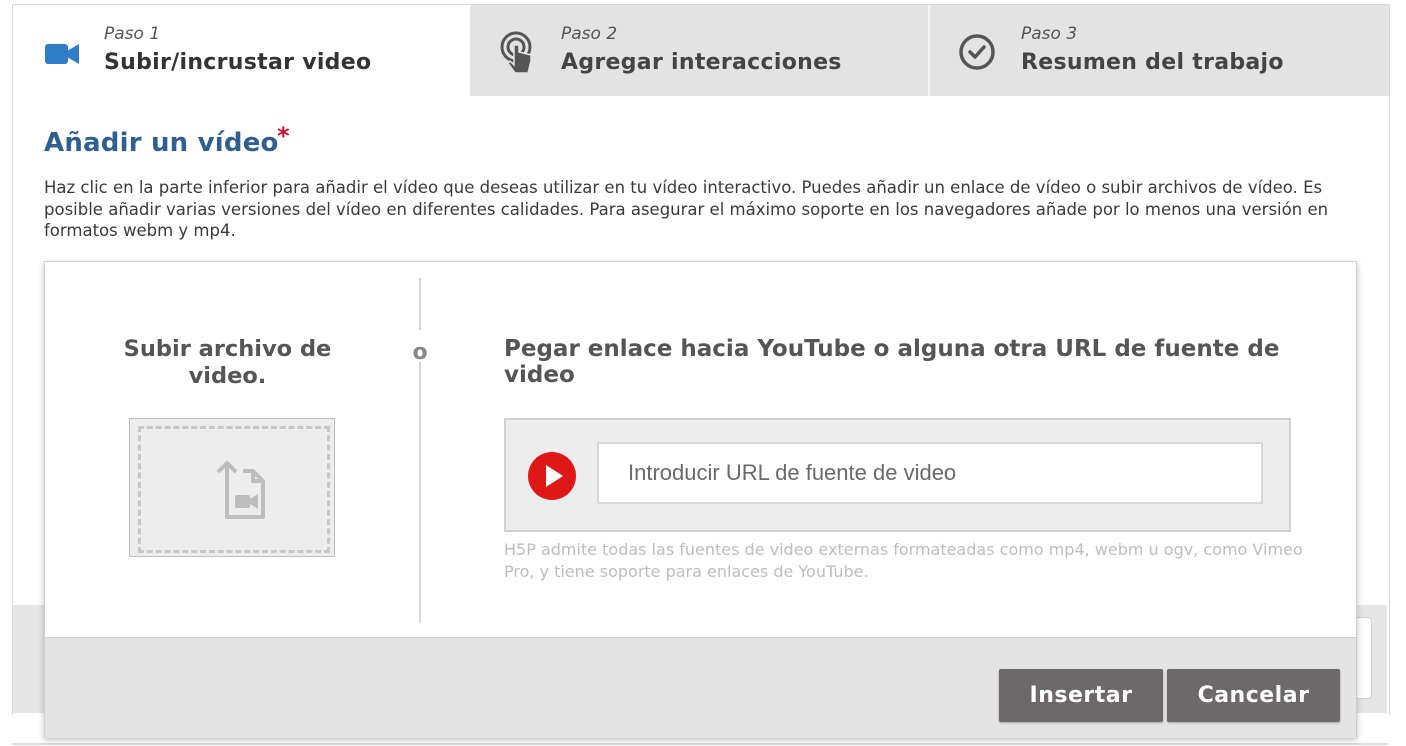 Image resolution: width=1406 pixels, height=746 pixels. I want to click on tab-step-1: Paso 1 Subir/incrustar video, so click(241, 50).